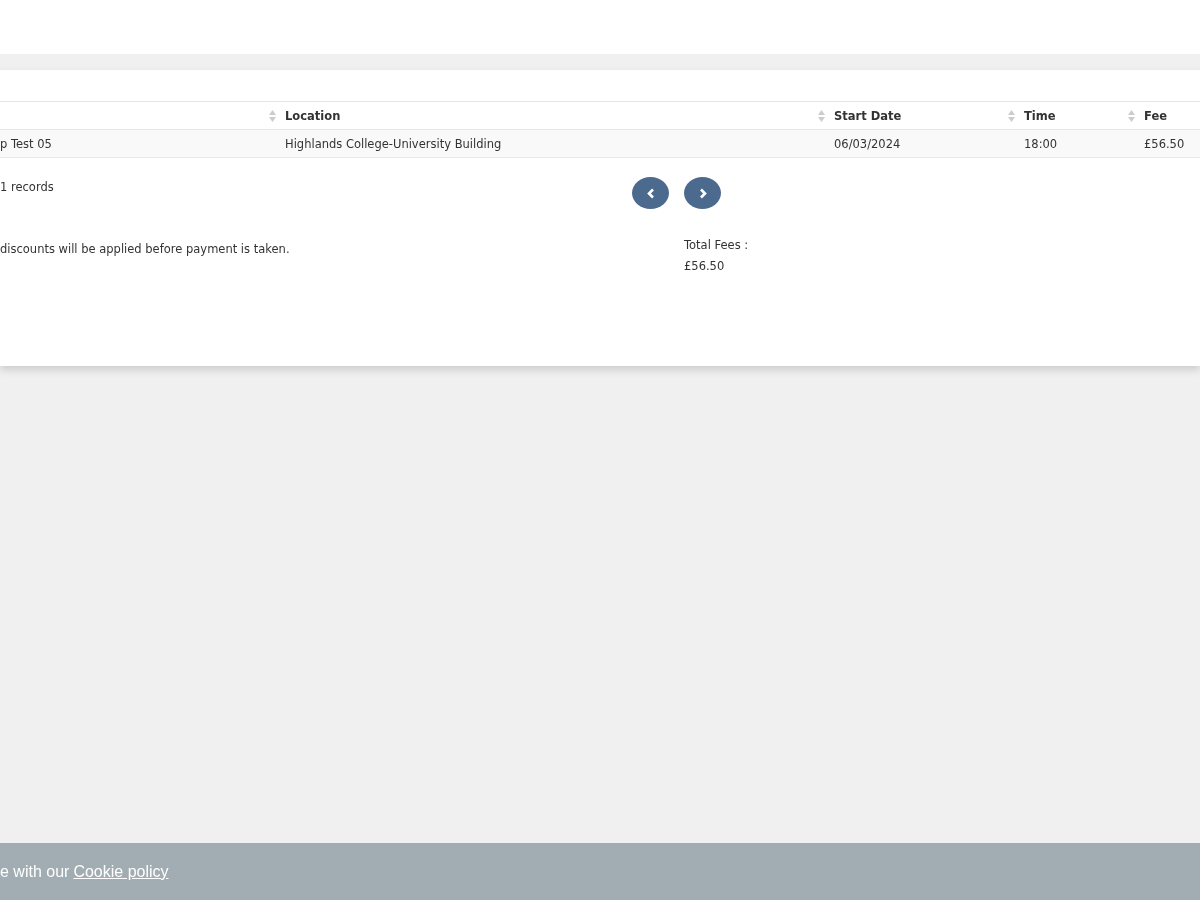 The image size is (1200, 900). Describe the element at coordinates (27, 187) in the screenshot. I see `records-count: 1 records` at that location.